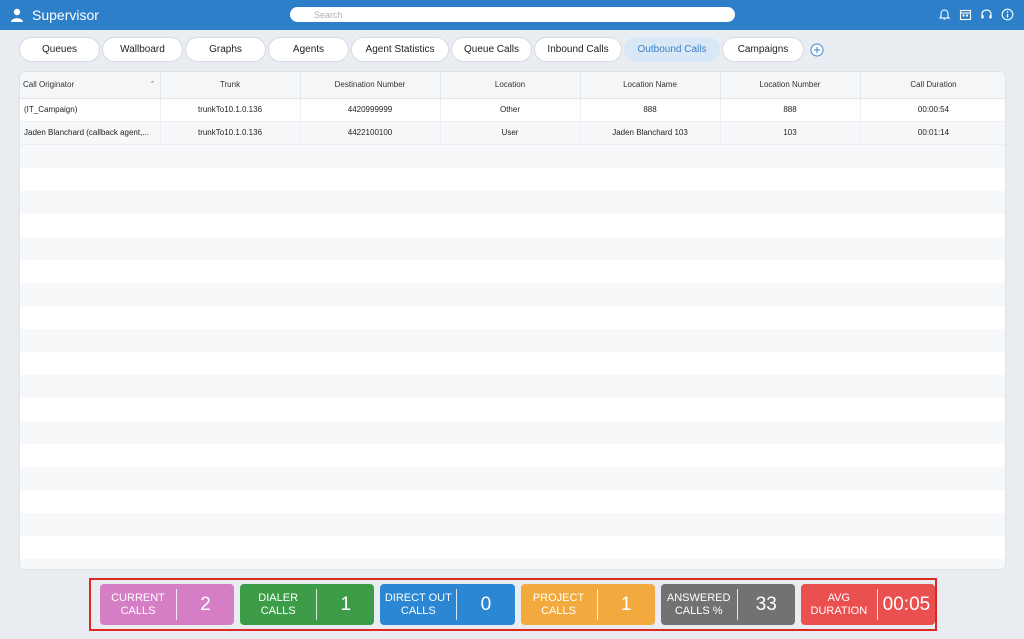  I want to click on bell-icon, so click(944, 14).